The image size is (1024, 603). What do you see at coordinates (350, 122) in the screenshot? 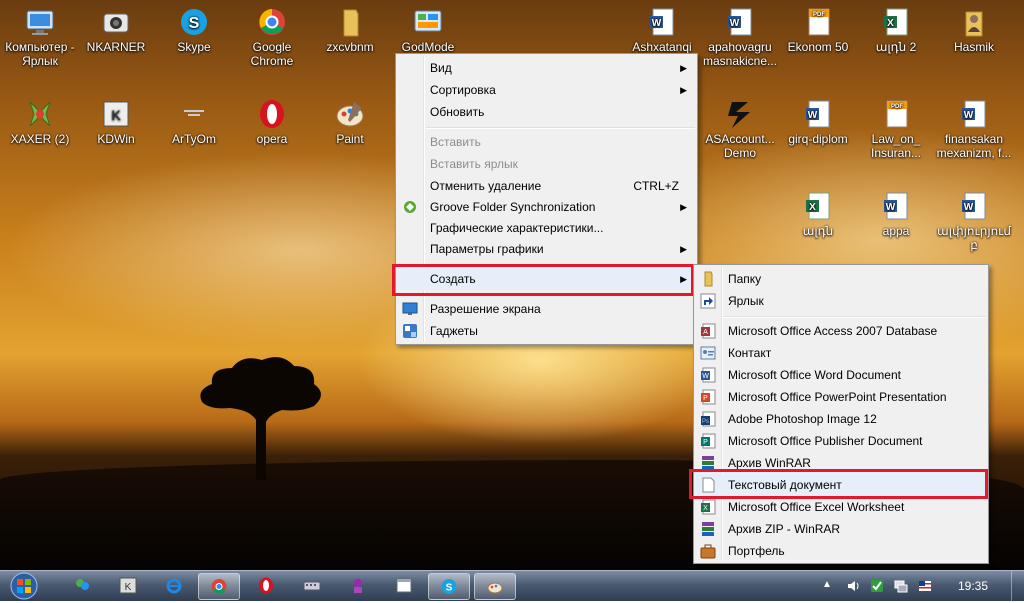
I see `desktop-icon-paint: Paint` at bounding box center [350, 122].